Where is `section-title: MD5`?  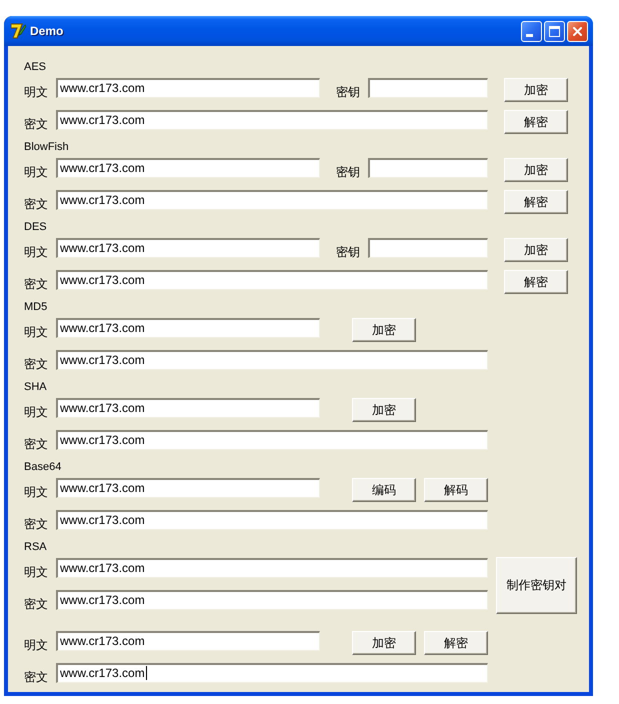
section-title: MD5 is located at coordinates (36, 307).